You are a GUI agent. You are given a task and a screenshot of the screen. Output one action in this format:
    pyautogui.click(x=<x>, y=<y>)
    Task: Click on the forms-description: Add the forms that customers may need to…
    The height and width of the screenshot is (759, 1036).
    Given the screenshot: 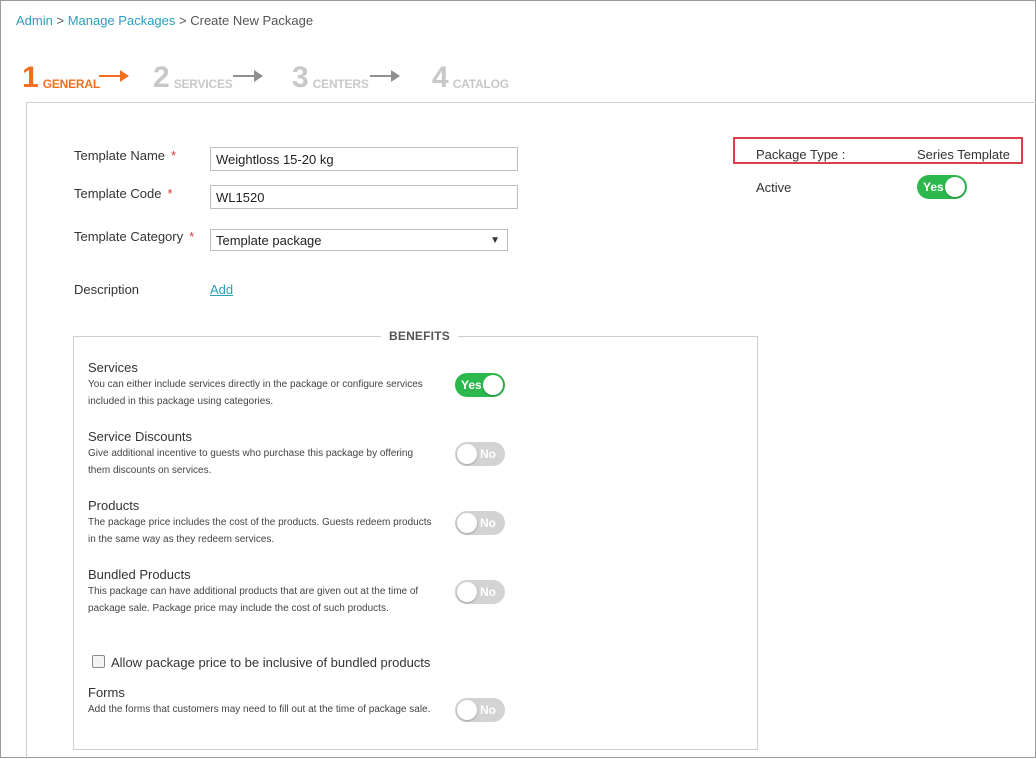 What is the action you would take?
    pyautogui.click(x=259, y=709)
    